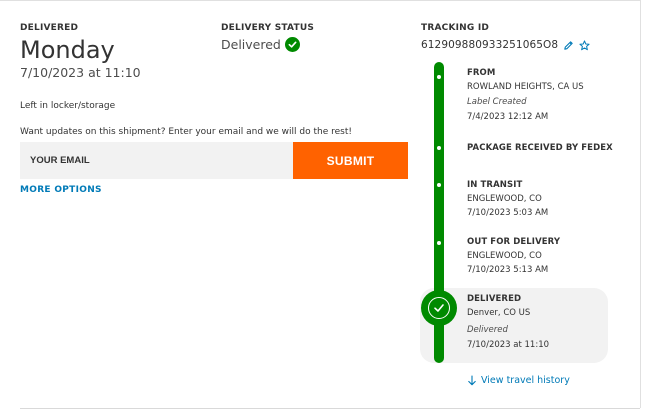 The width and height of the screenshot is (646, 414). What do you see at coordinates (455, 28) in the screenshot?
I see `tracking-id-label: TRACKING ID` at bounding box center [455, 28].